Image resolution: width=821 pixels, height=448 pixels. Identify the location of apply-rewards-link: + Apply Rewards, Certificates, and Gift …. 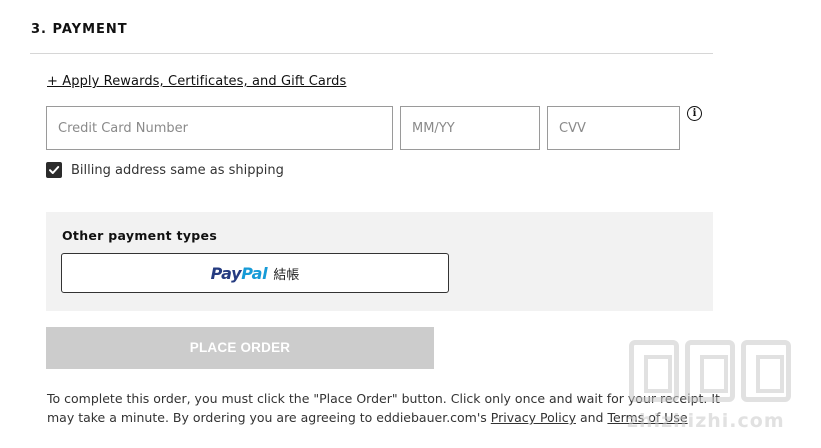
(196, 81).